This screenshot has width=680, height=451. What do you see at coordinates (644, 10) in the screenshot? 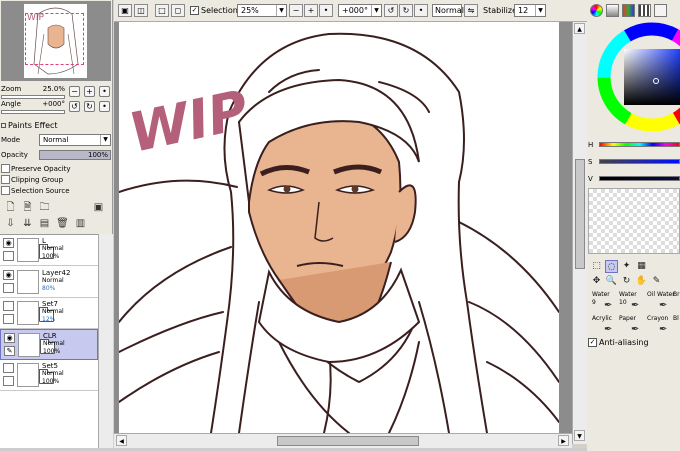
I see `swatches-tab-icon` at bounding box center [644, 10].